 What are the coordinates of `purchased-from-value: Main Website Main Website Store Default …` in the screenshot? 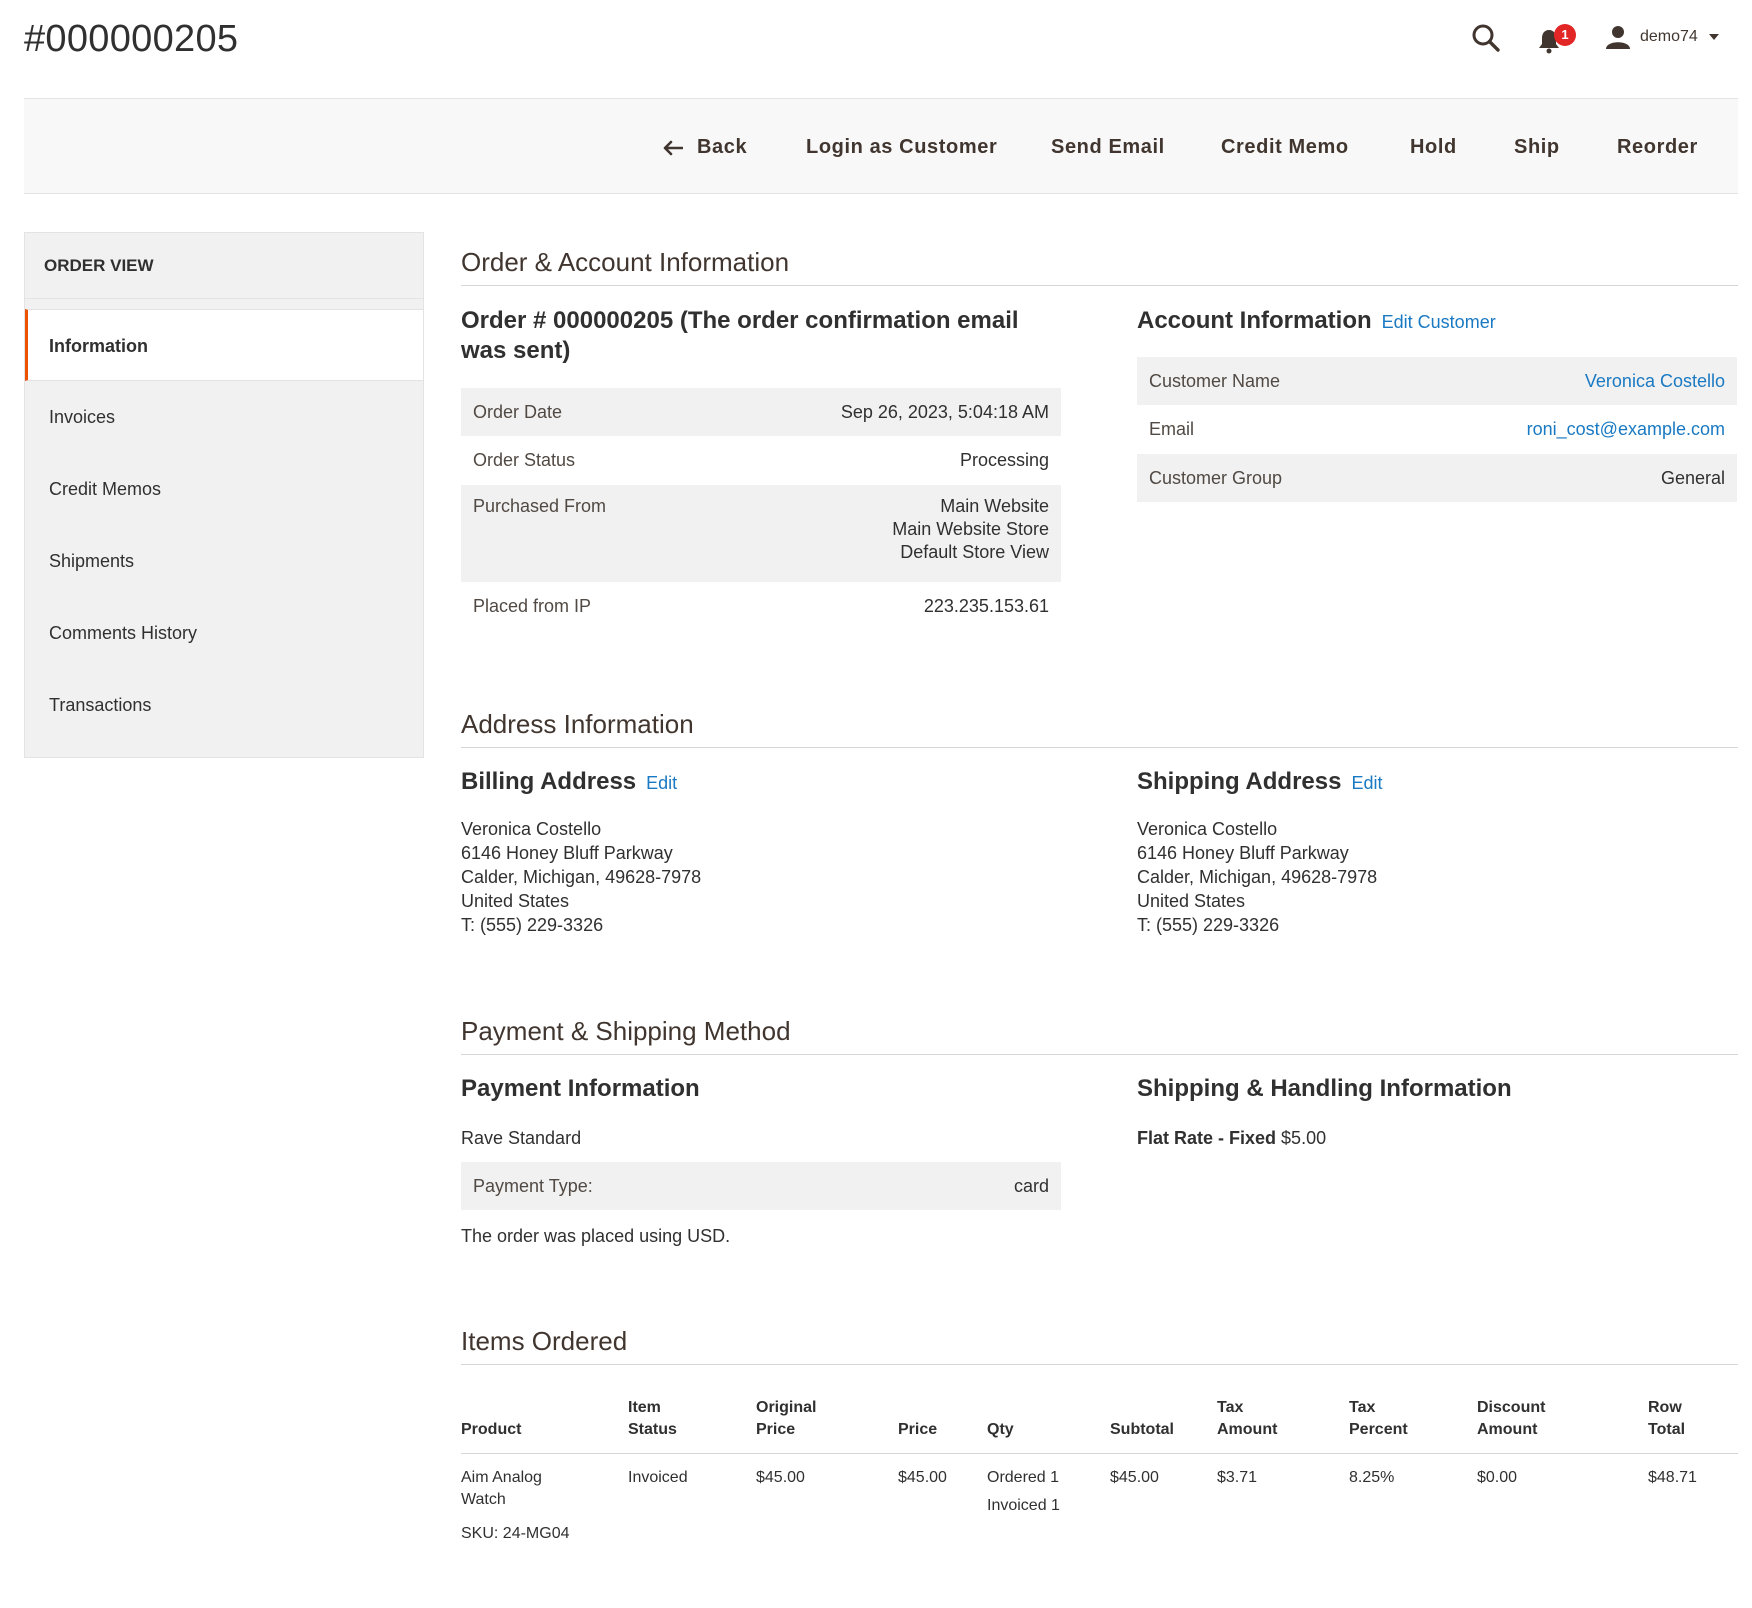 It's located at (970, 529).